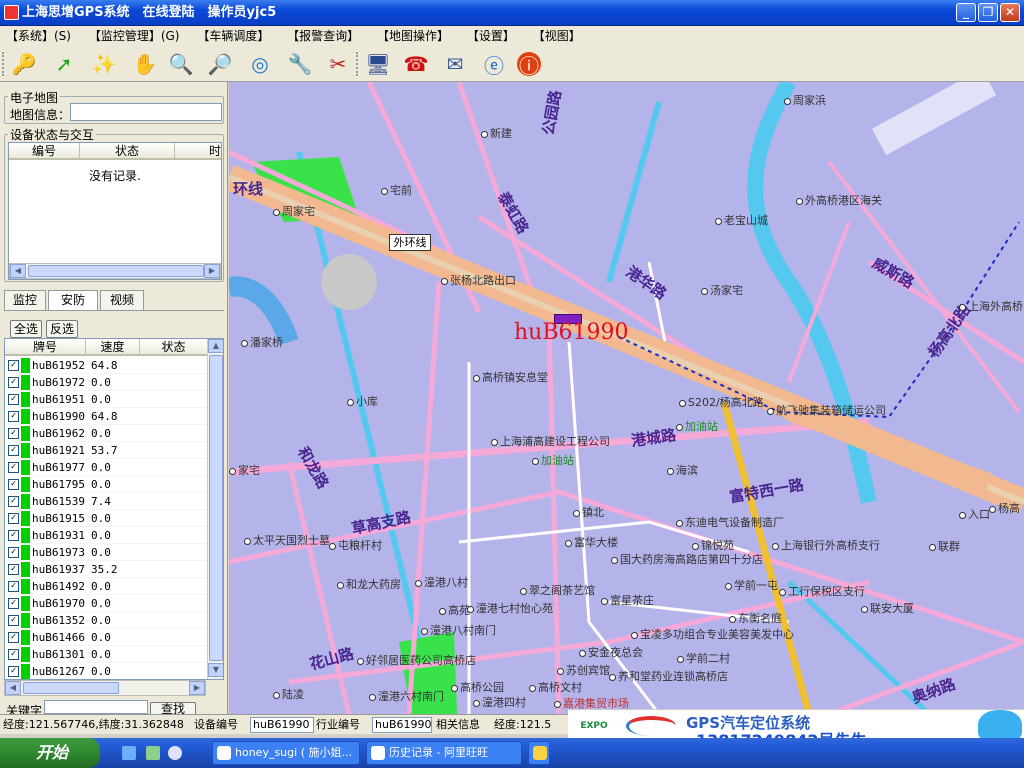  What do you see at coordinates (112, 347) in the screenshot?
I see `col-speed: 速度` at bounding box center [112, 347].